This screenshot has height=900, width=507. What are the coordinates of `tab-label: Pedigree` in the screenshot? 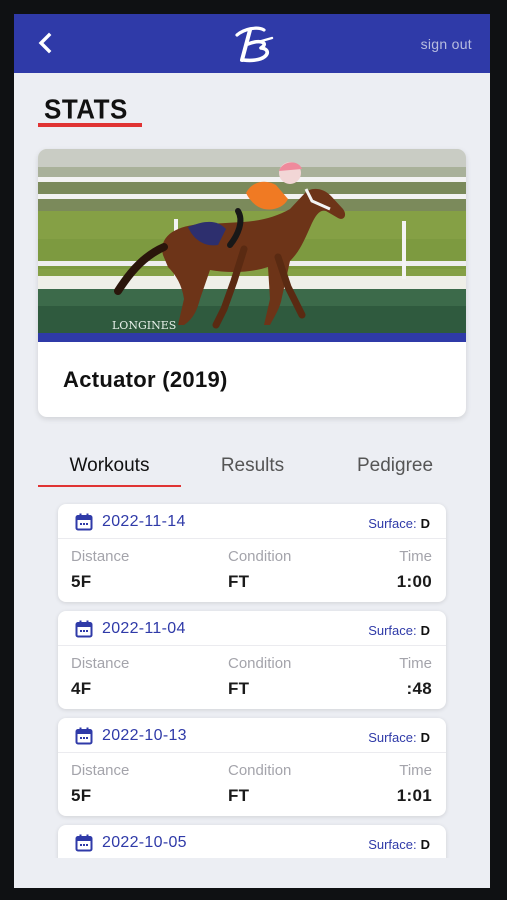 It's located at (395, 465).